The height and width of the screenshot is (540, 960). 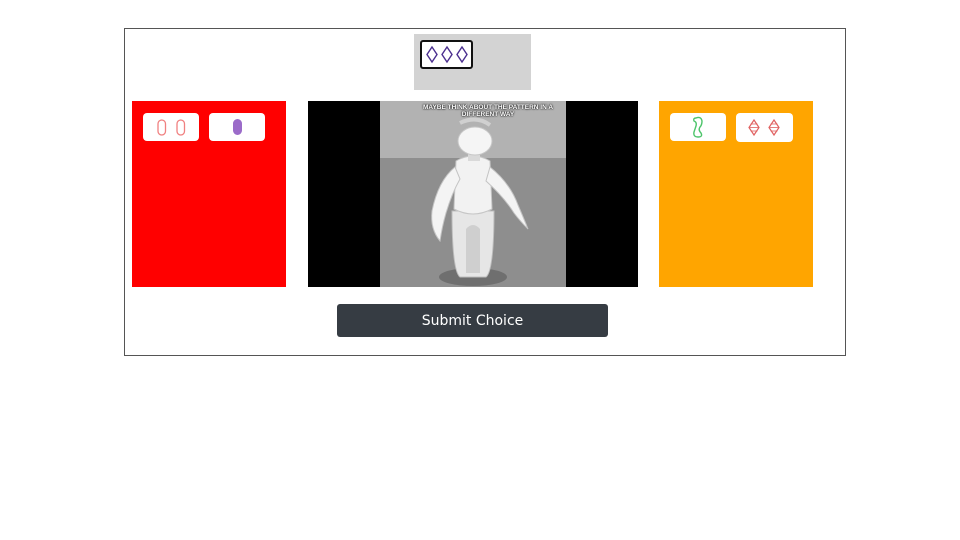 I want to click on choice-card-two-striped-diamonds, so click(x=764, y=127).